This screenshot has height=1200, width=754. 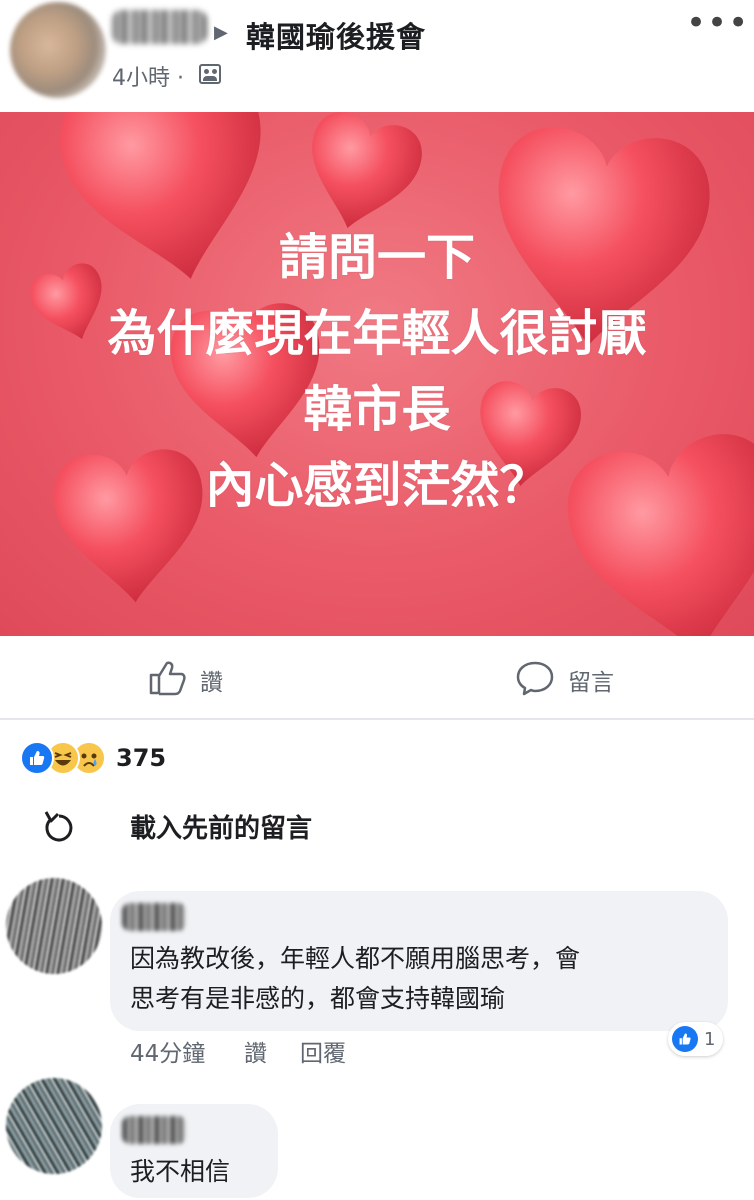 What do you see at coordinates (565, 680) in the screenshot?
I see `comment-button: 留言` at bounding box center [565, 680].